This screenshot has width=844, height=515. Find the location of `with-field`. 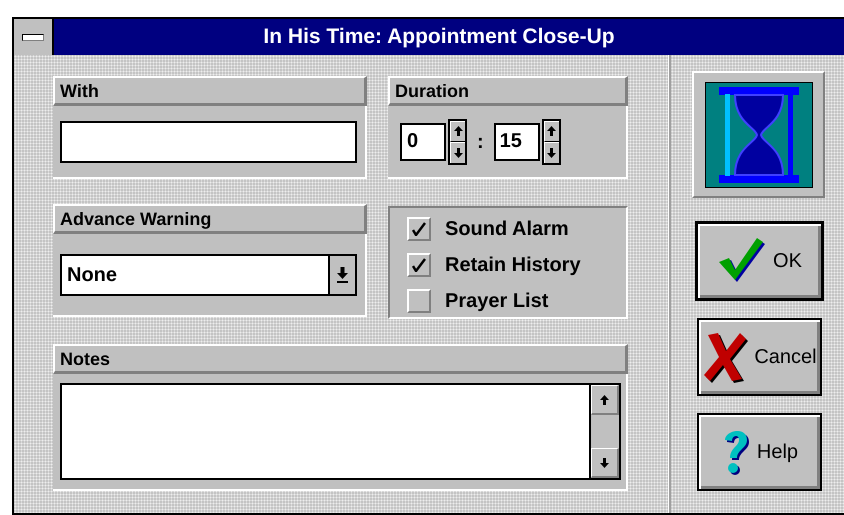

with-field is located at coordinates (208, 141).